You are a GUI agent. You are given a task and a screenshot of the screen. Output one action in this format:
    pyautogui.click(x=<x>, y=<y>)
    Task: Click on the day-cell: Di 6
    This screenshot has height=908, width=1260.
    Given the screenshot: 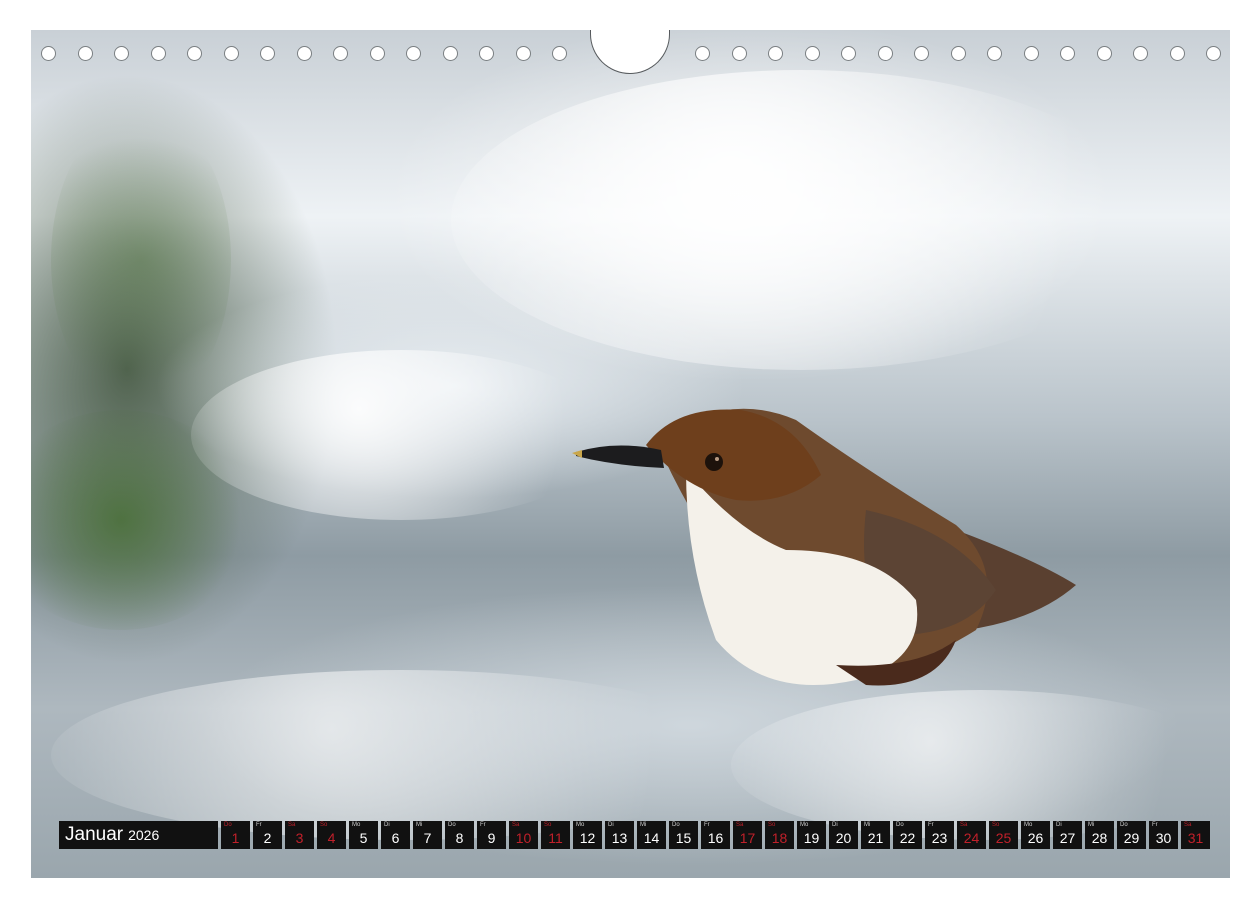 What is the action you would take?
    pyautogui.click(x=395, y=835)
    